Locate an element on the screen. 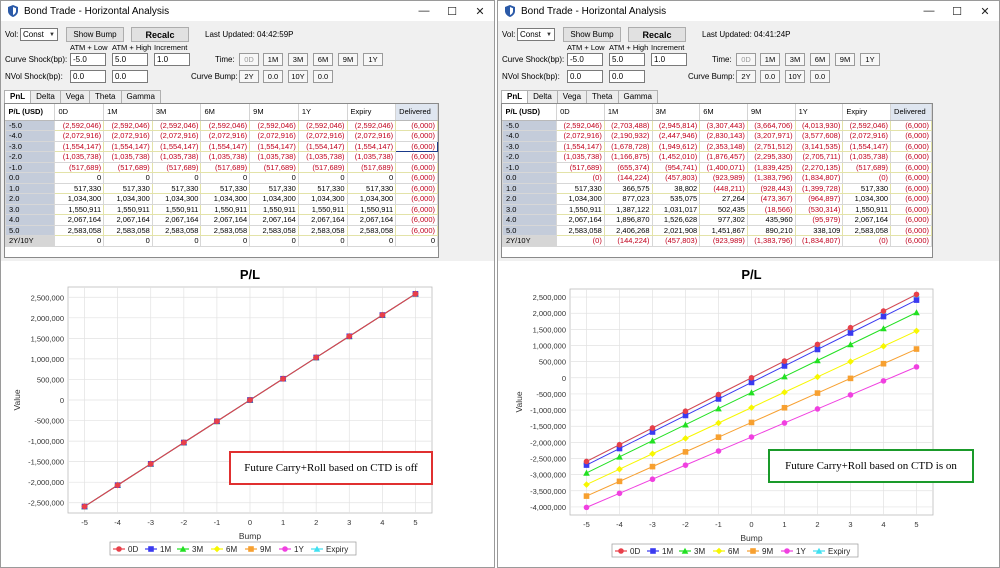  grid-cell: 1,896,870 is located at coordinates (628, 220).